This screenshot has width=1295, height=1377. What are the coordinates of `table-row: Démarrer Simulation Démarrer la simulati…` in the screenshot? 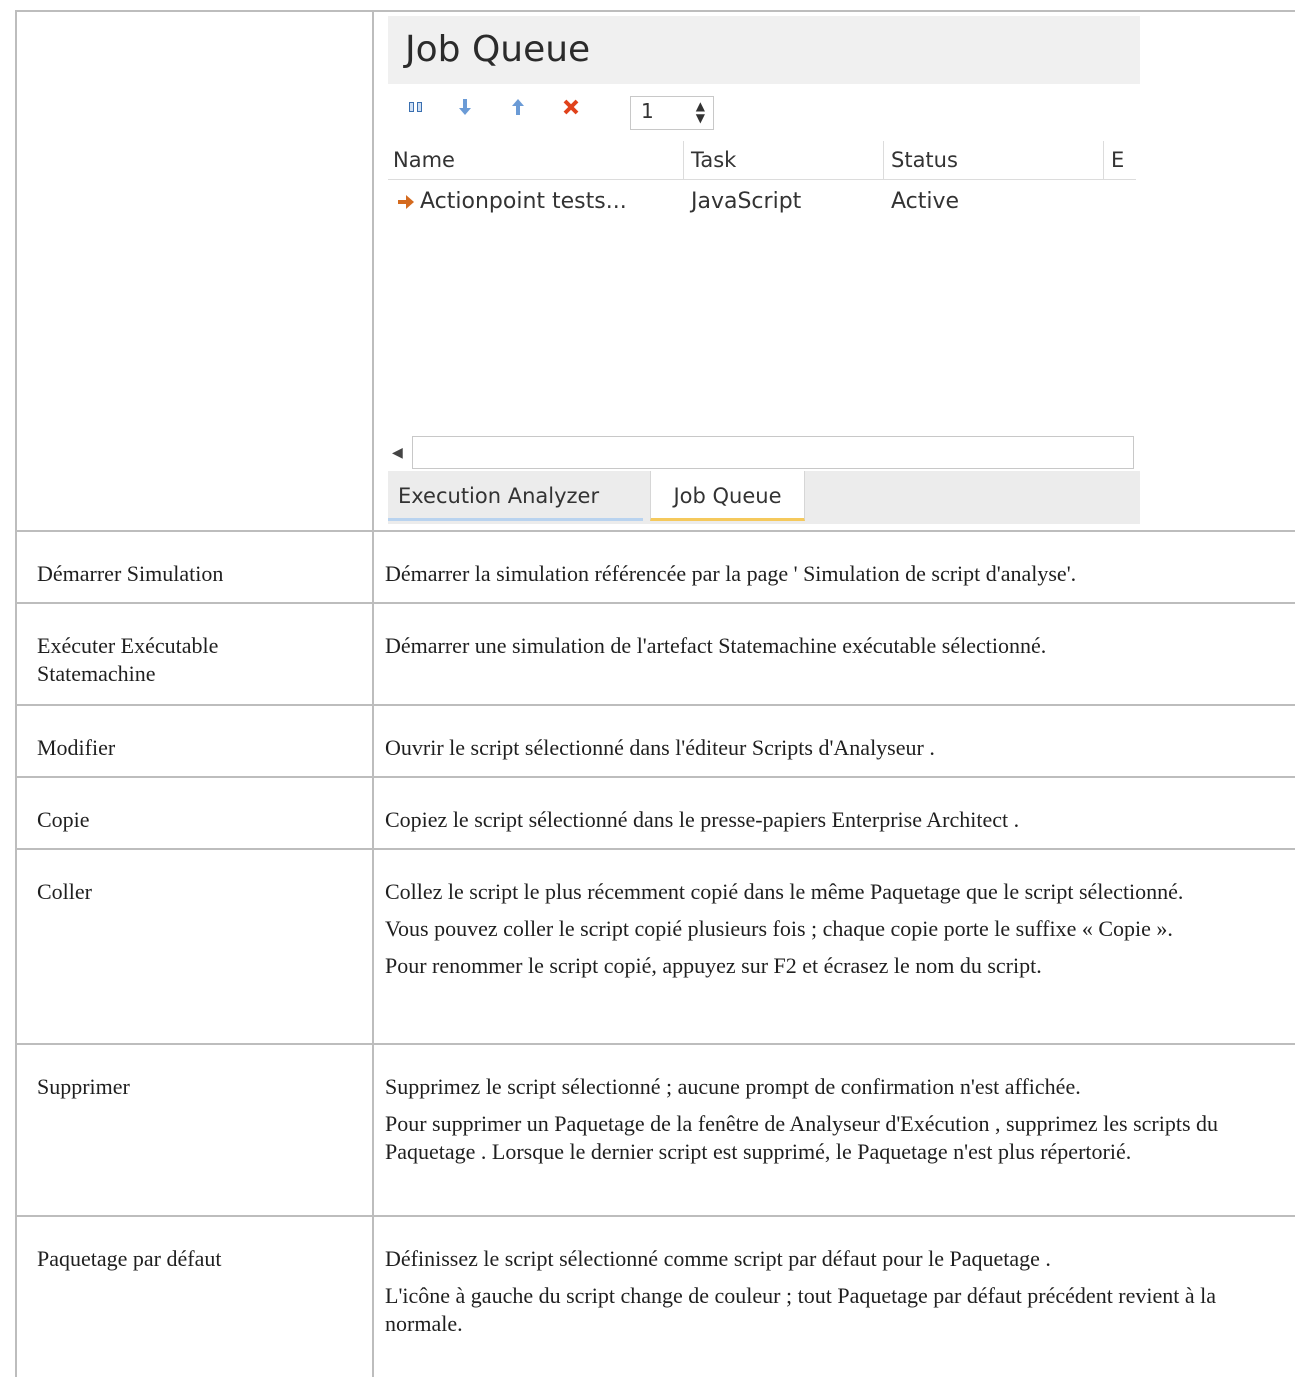 It's located at (655, 566).